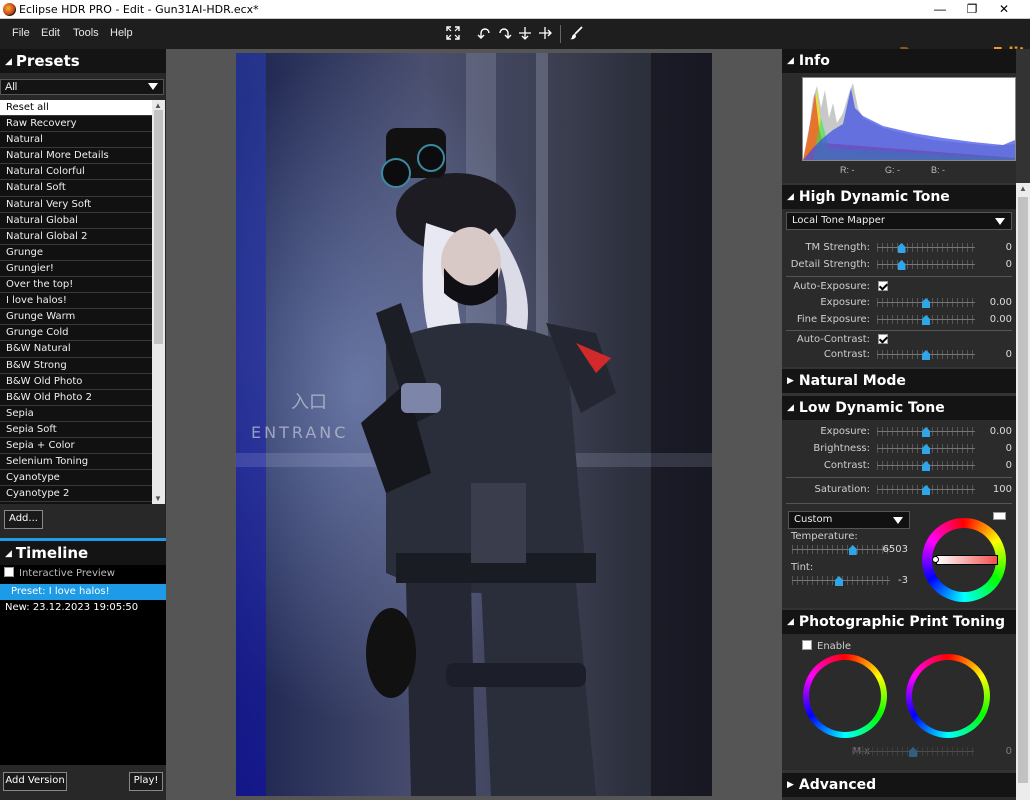  I want to click on menu-file: File, so click(21, 33).